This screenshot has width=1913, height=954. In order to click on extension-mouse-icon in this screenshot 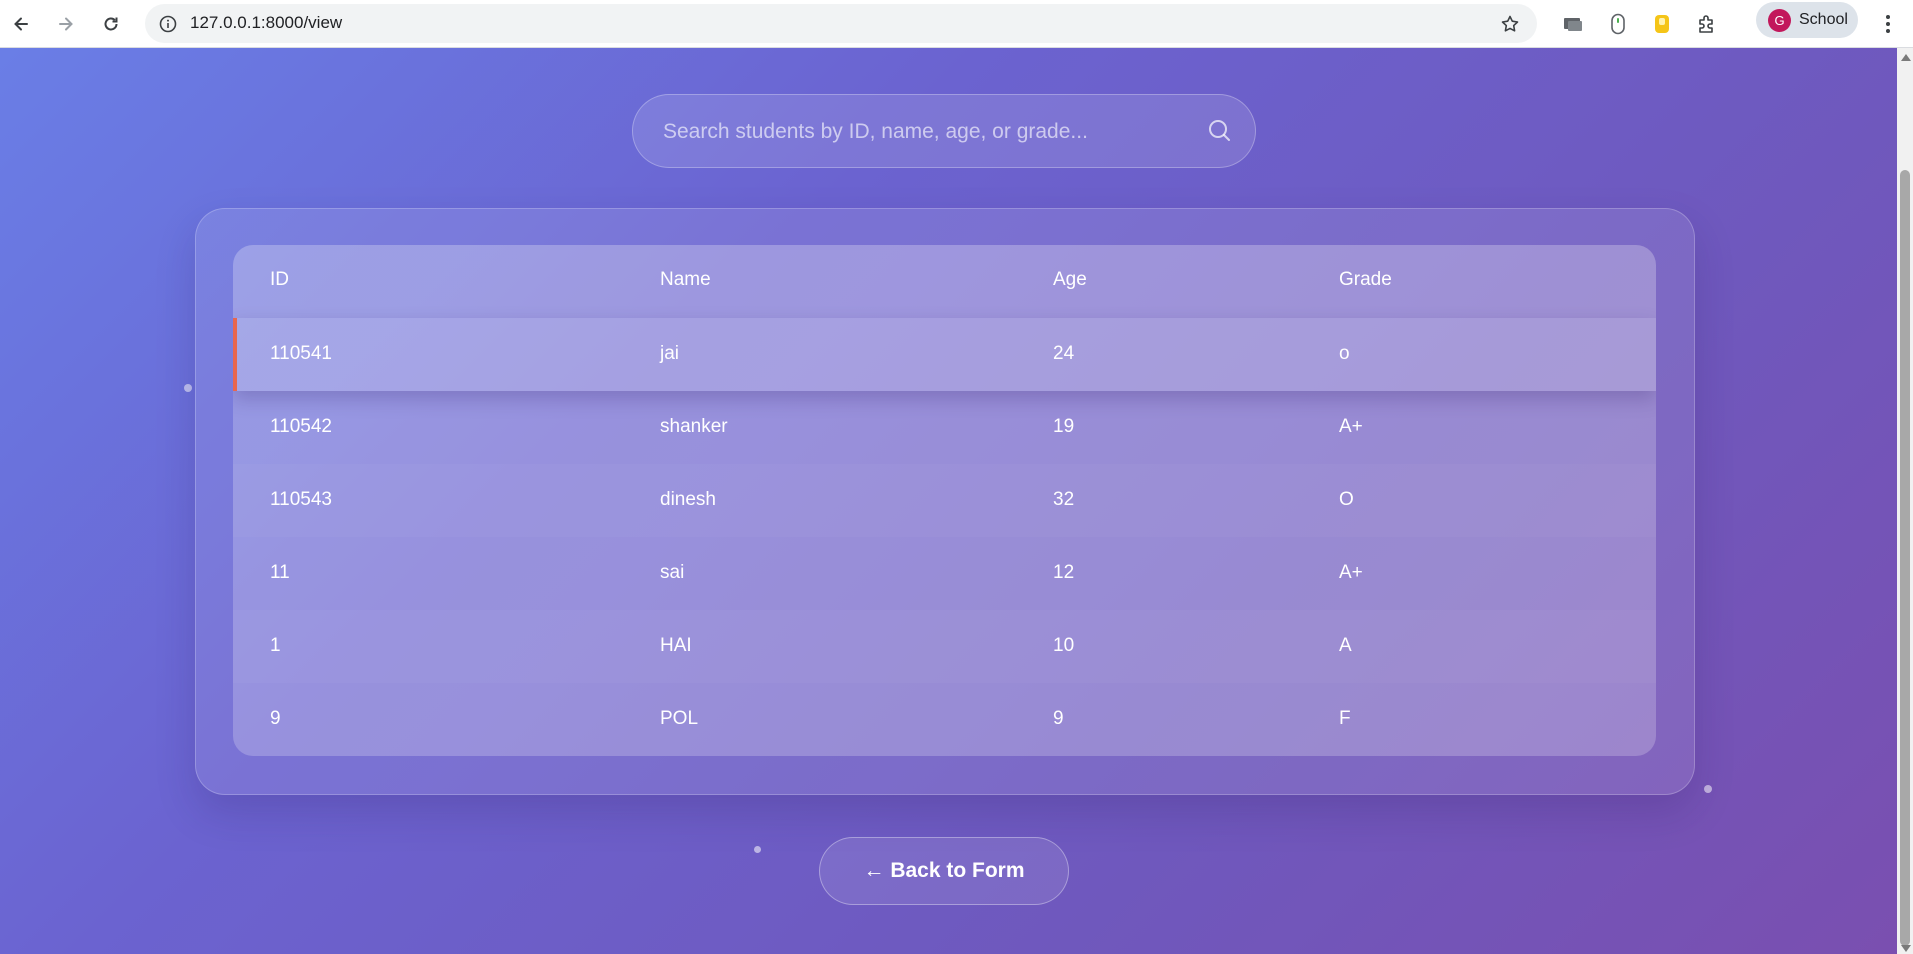, I will do `click(1618, 24)`.